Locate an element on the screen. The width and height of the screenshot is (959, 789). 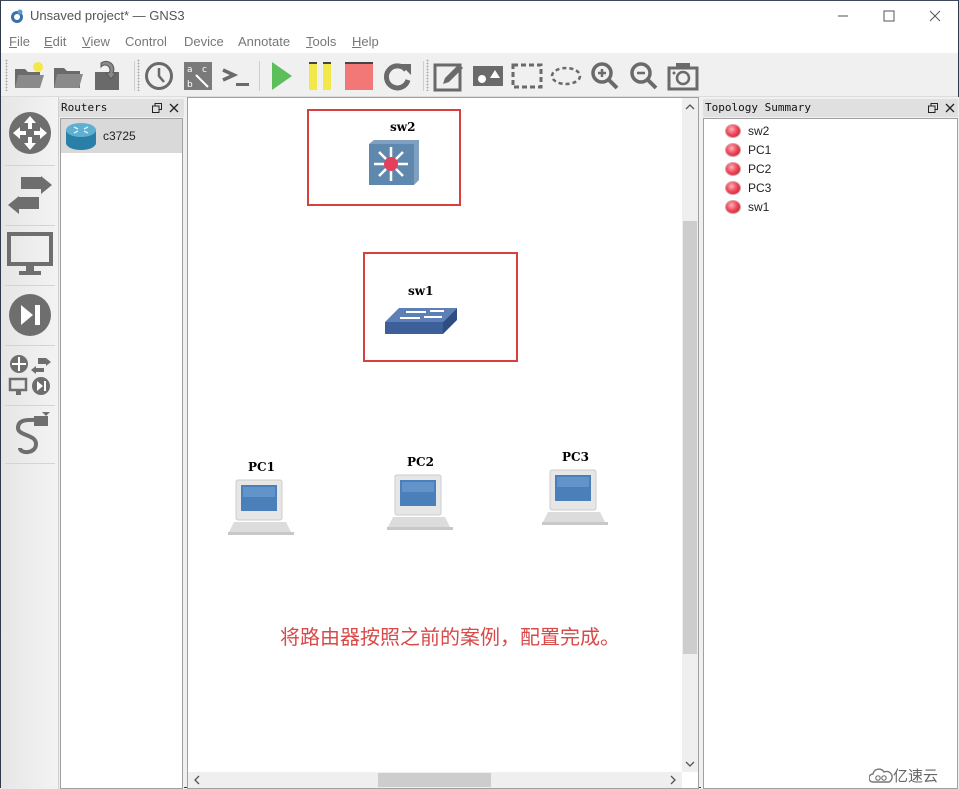
zoom-out-icon is located at coordinates (644, 76).